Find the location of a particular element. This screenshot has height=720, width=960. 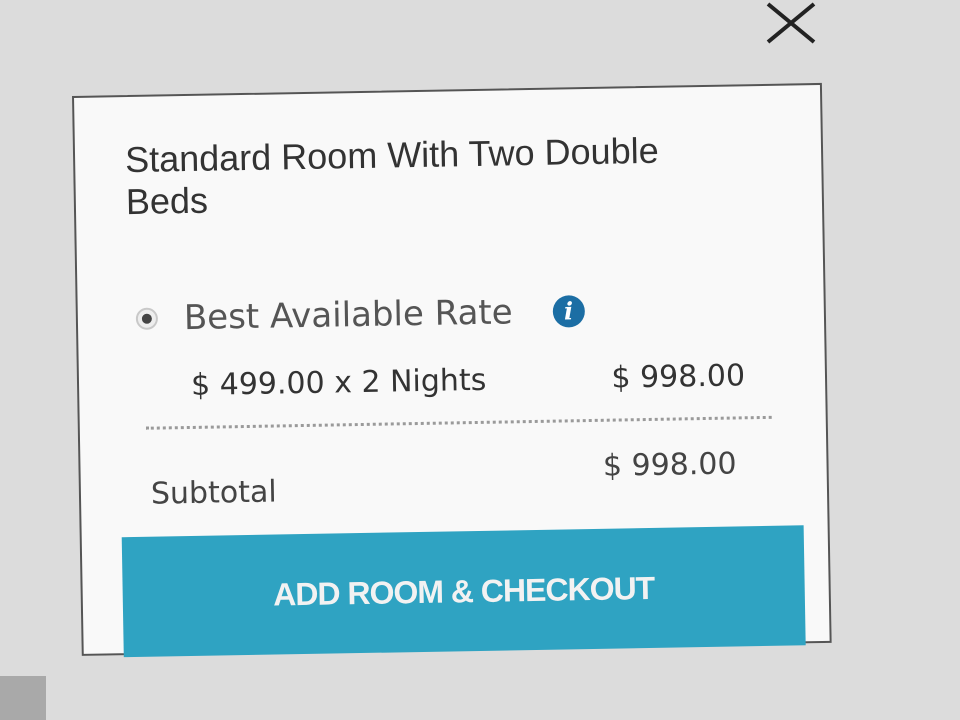

info-icon: i is located at coordinates (568, 311).